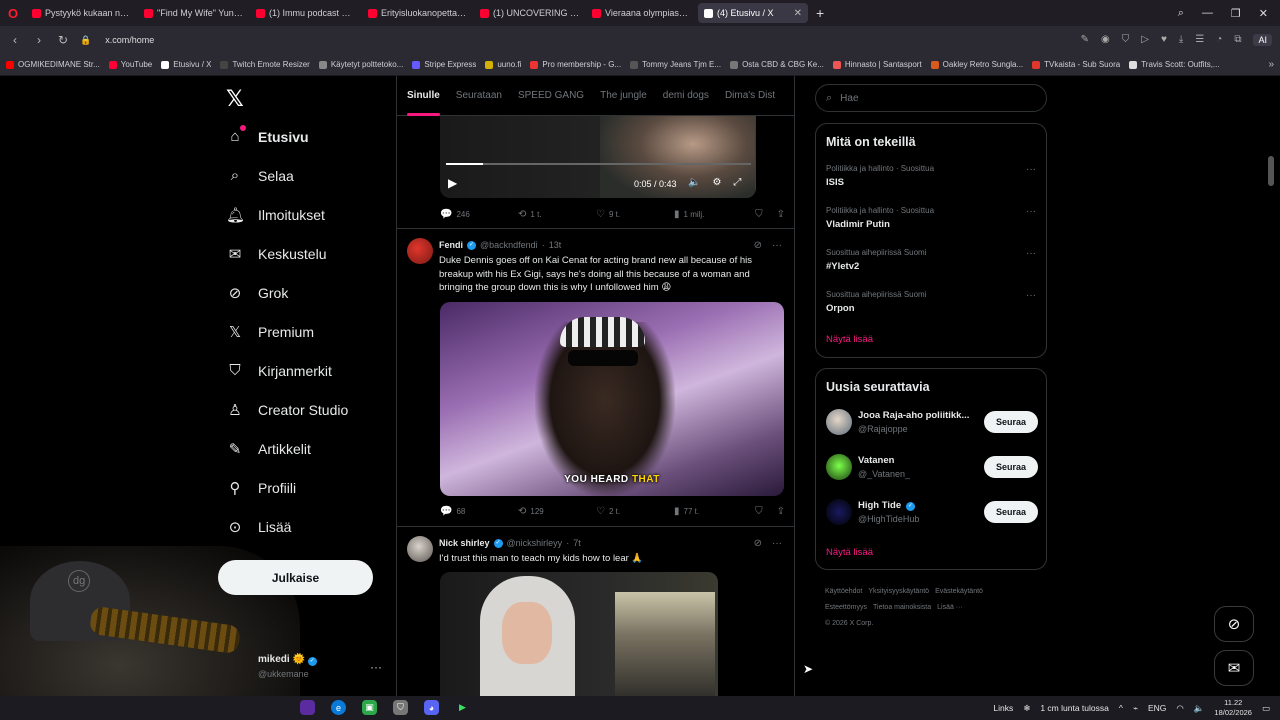 The width and height of the screenshot is (1280, 720). I want to click on ai-button: AI, so click(1262, 40).